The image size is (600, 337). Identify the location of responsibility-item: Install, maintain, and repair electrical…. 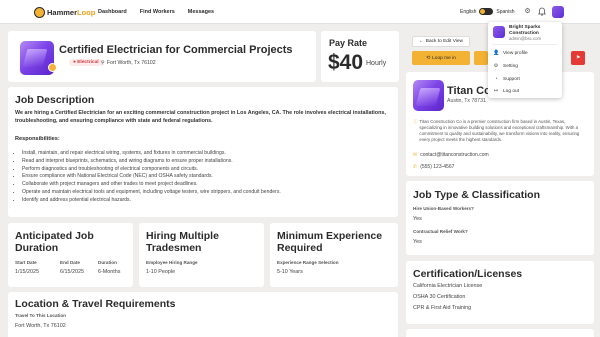
(207, 154).